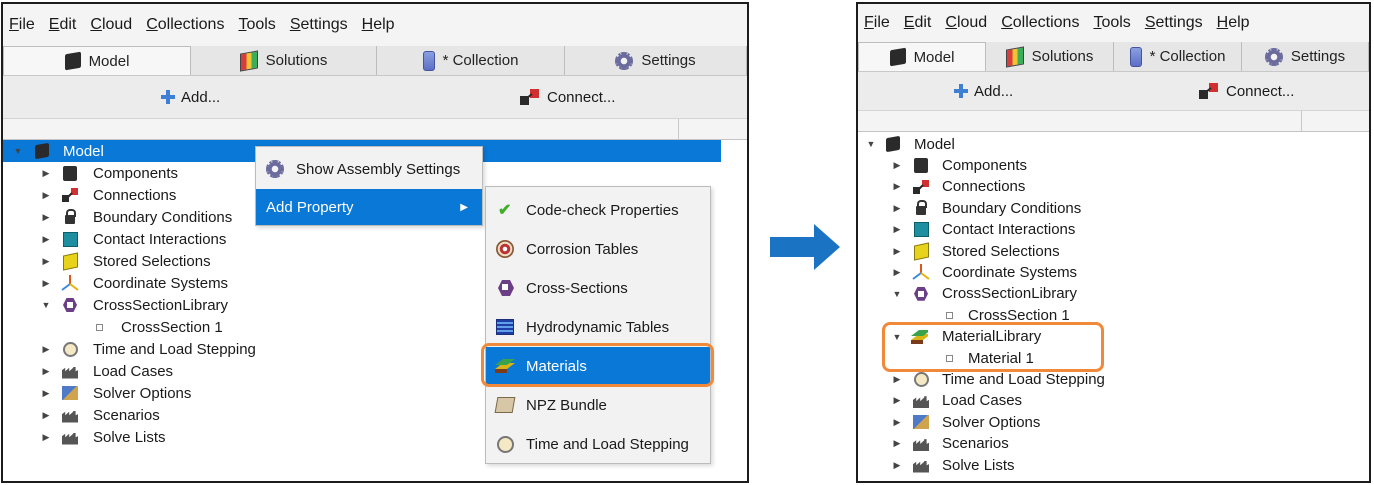 The width and height of the screenshot is (1374, 485). I want to click on tree-label: Scenarios, so click(126, 415).